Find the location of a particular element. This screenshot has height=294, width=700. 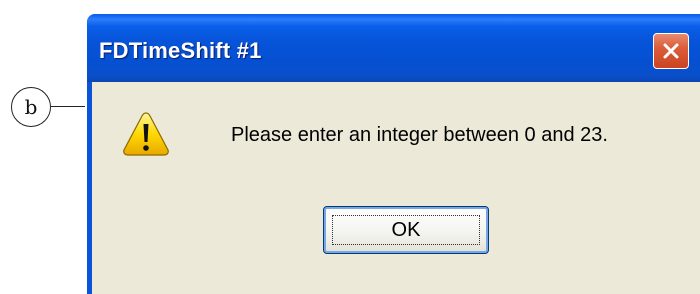

callout-label: b is located at coordinates (31, 107).